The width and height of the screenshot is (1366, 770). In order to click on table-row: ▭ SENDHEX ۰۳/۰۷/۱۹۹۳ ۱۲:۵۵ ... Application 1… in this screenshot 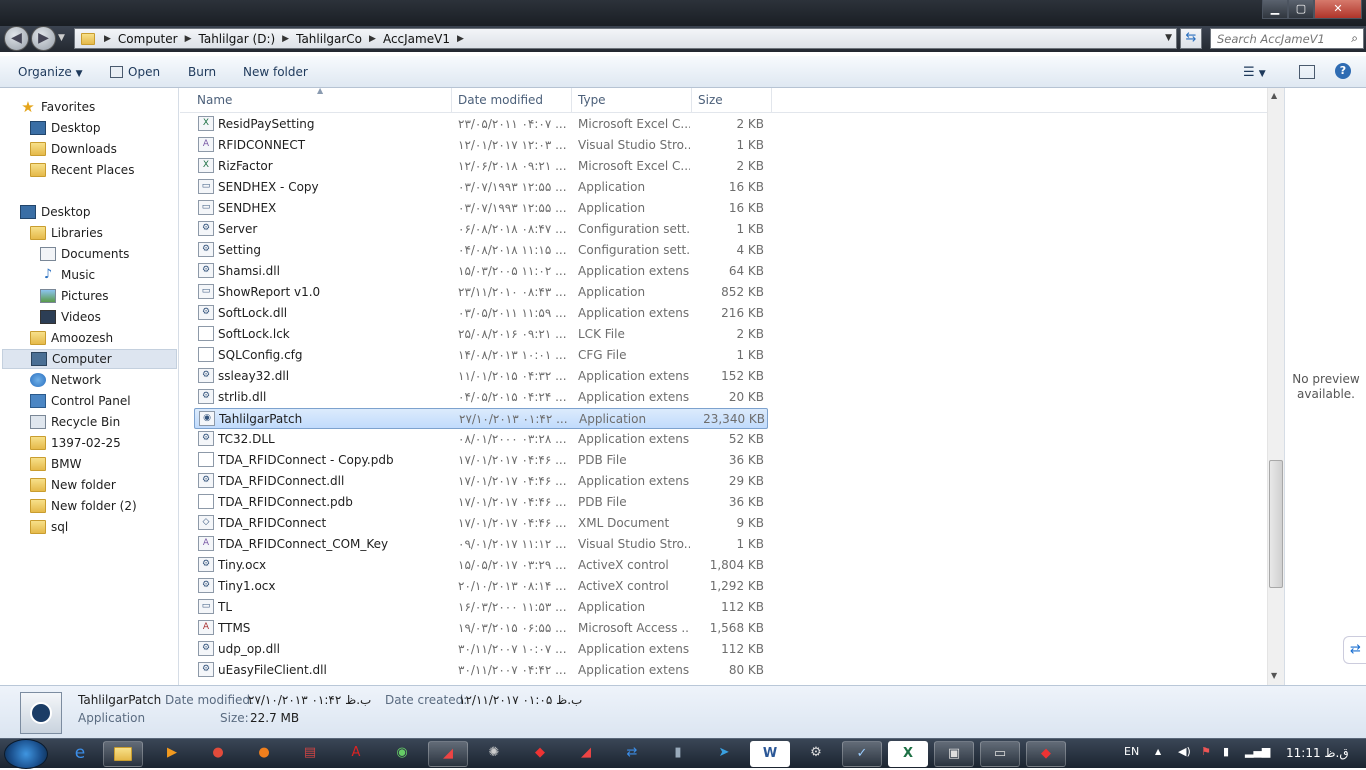, I will do `click(481, 208)`.